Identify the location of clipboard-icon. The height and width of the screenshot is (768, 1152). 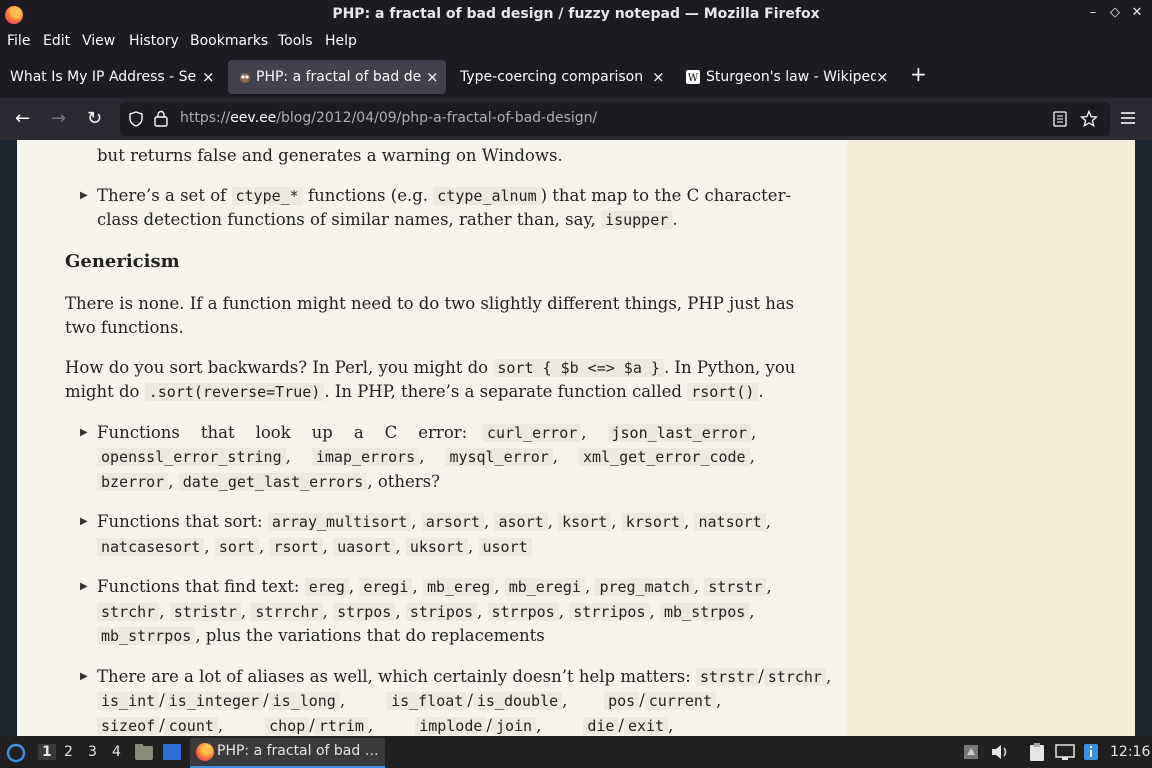
(1037, 752).